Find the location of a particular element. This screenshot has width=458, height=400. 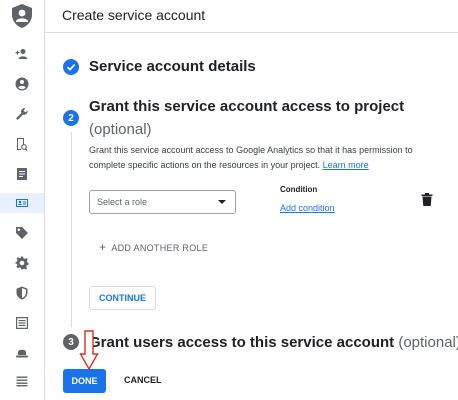

account-circle-icon is located at coordinates (22, 84).